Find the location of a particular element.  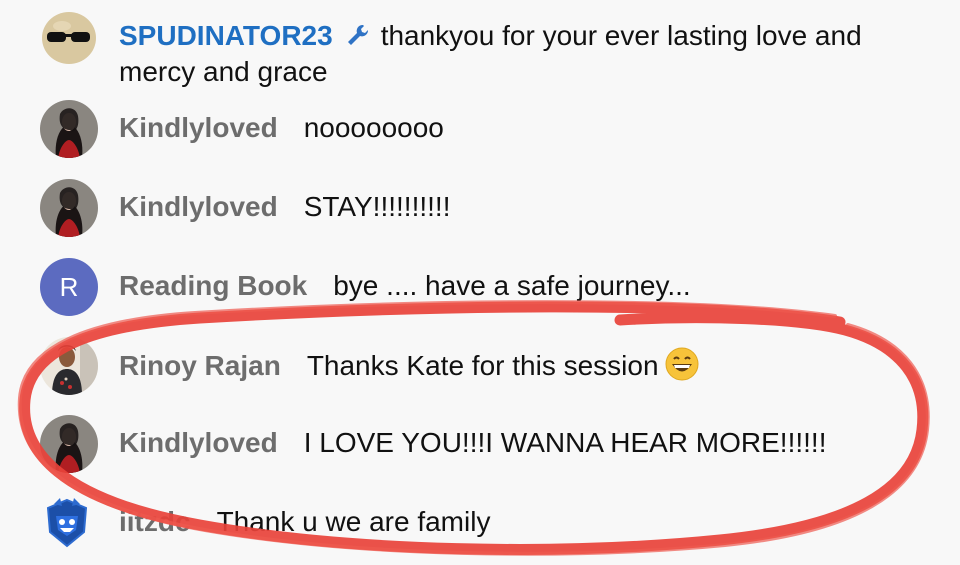

message-text: noooooooo is located at coordinates (373, 127).